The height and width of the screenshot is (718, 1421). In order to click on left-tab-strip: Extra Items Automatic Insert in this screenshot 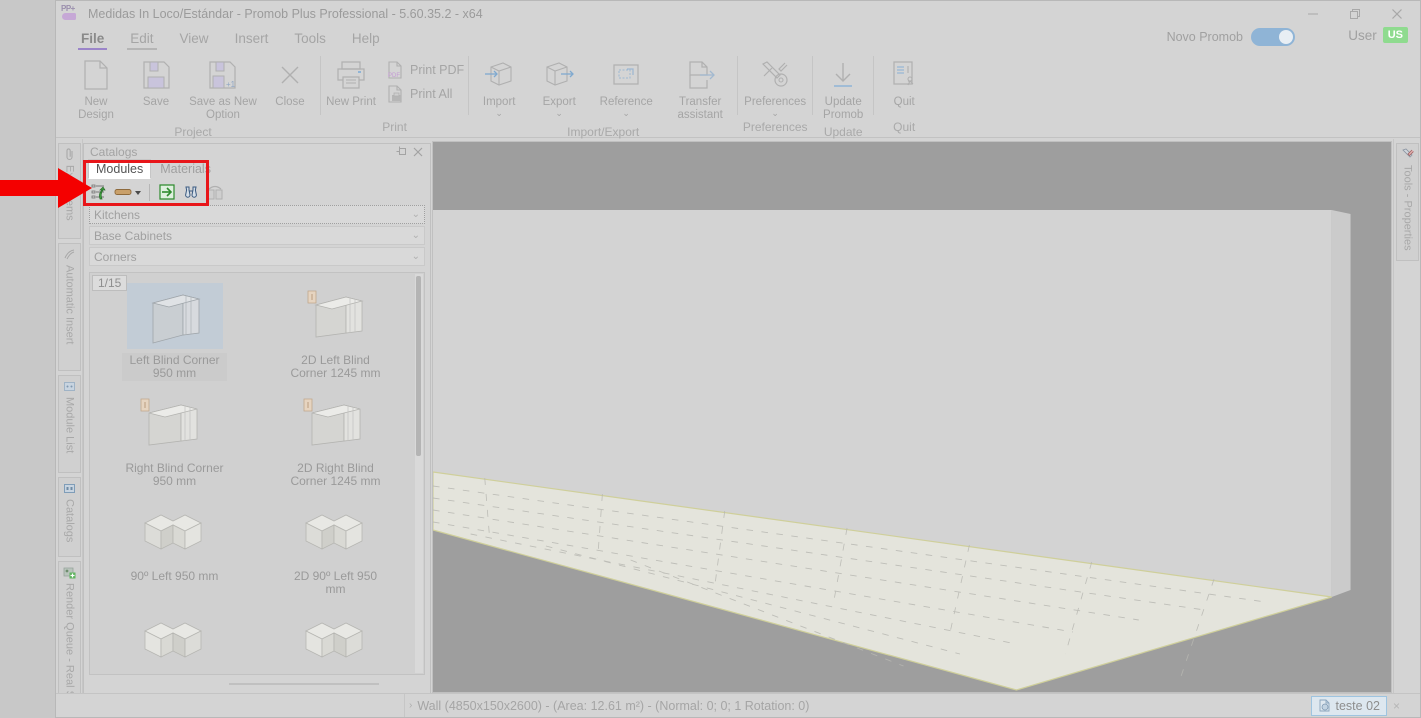, I will do `click(69, 428)`.